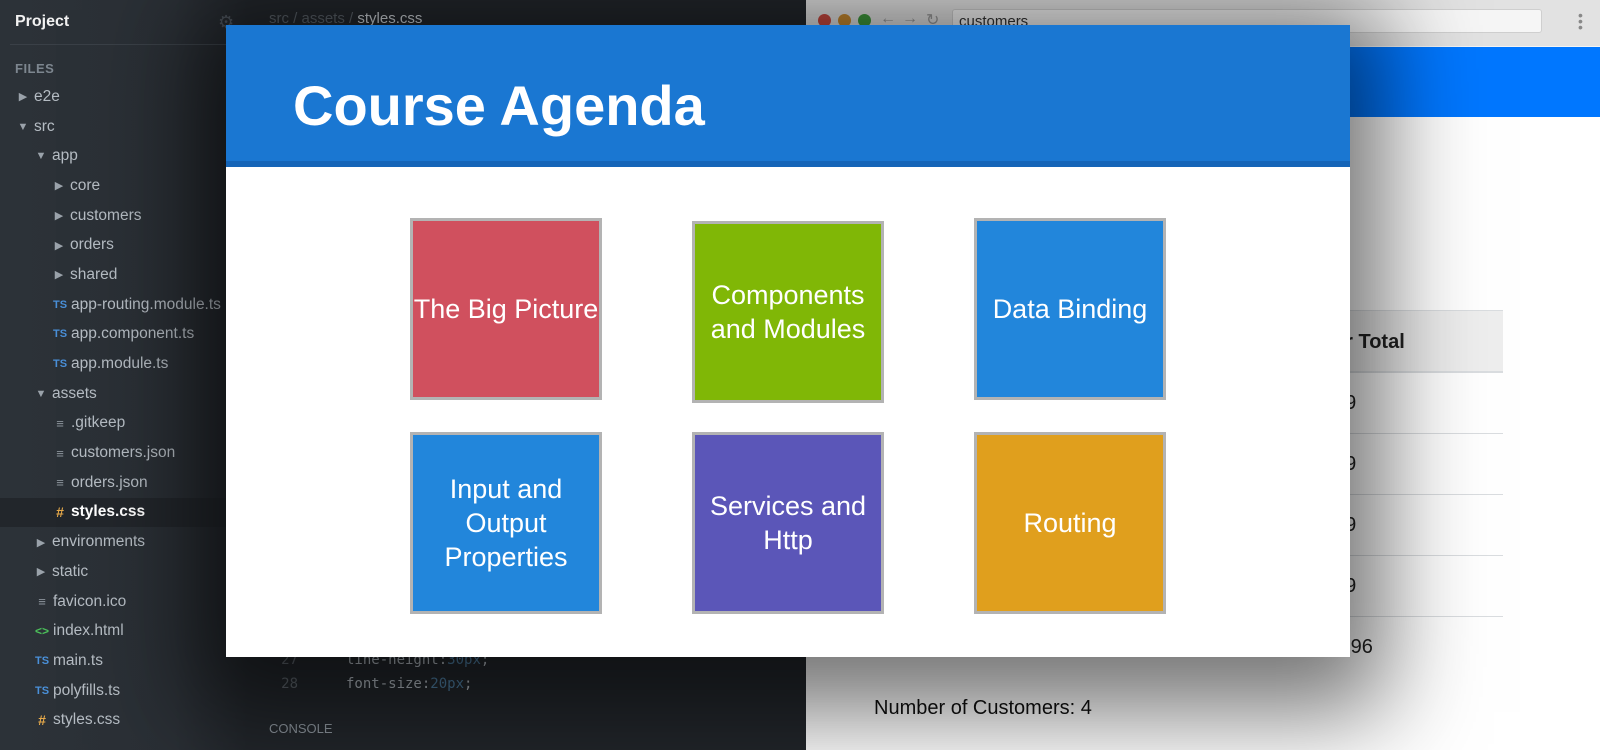  I want to click on tree-item-label: static, so click(70, 571).